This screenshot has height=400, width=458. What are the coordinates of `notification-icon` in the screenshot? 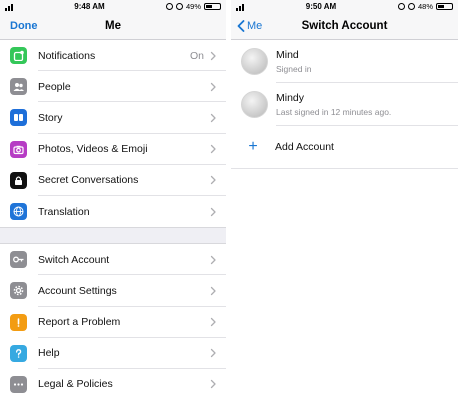 It's located at (18, 56).